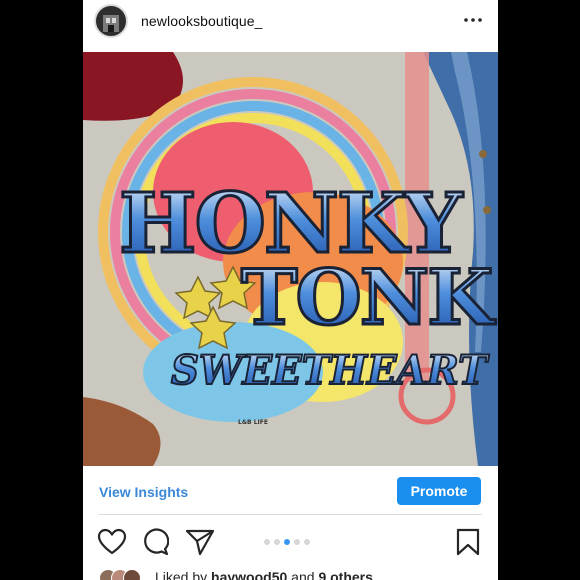  Describe the element at coordinates (368, 297) in the screenshot. I see `headline-tonk: TONK` at that location.